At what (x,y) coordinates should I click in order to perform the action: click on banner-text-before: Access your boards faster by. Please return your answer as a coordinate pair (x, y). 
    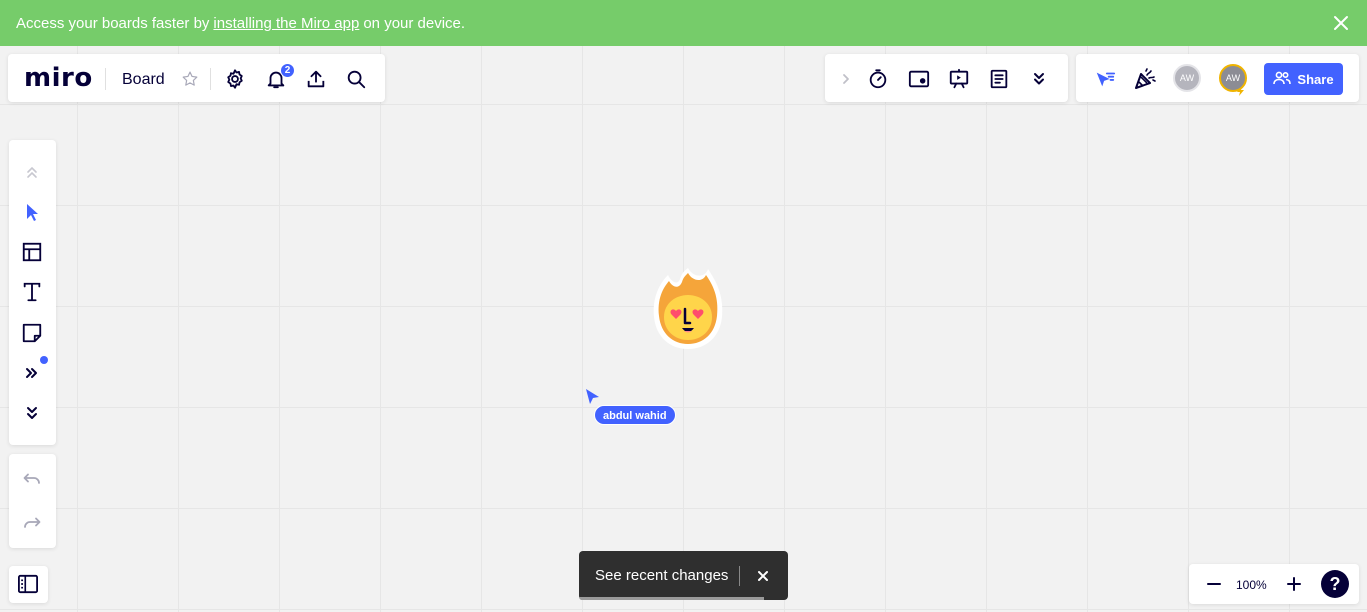
    Looking at the image, I should click on (113, 23).